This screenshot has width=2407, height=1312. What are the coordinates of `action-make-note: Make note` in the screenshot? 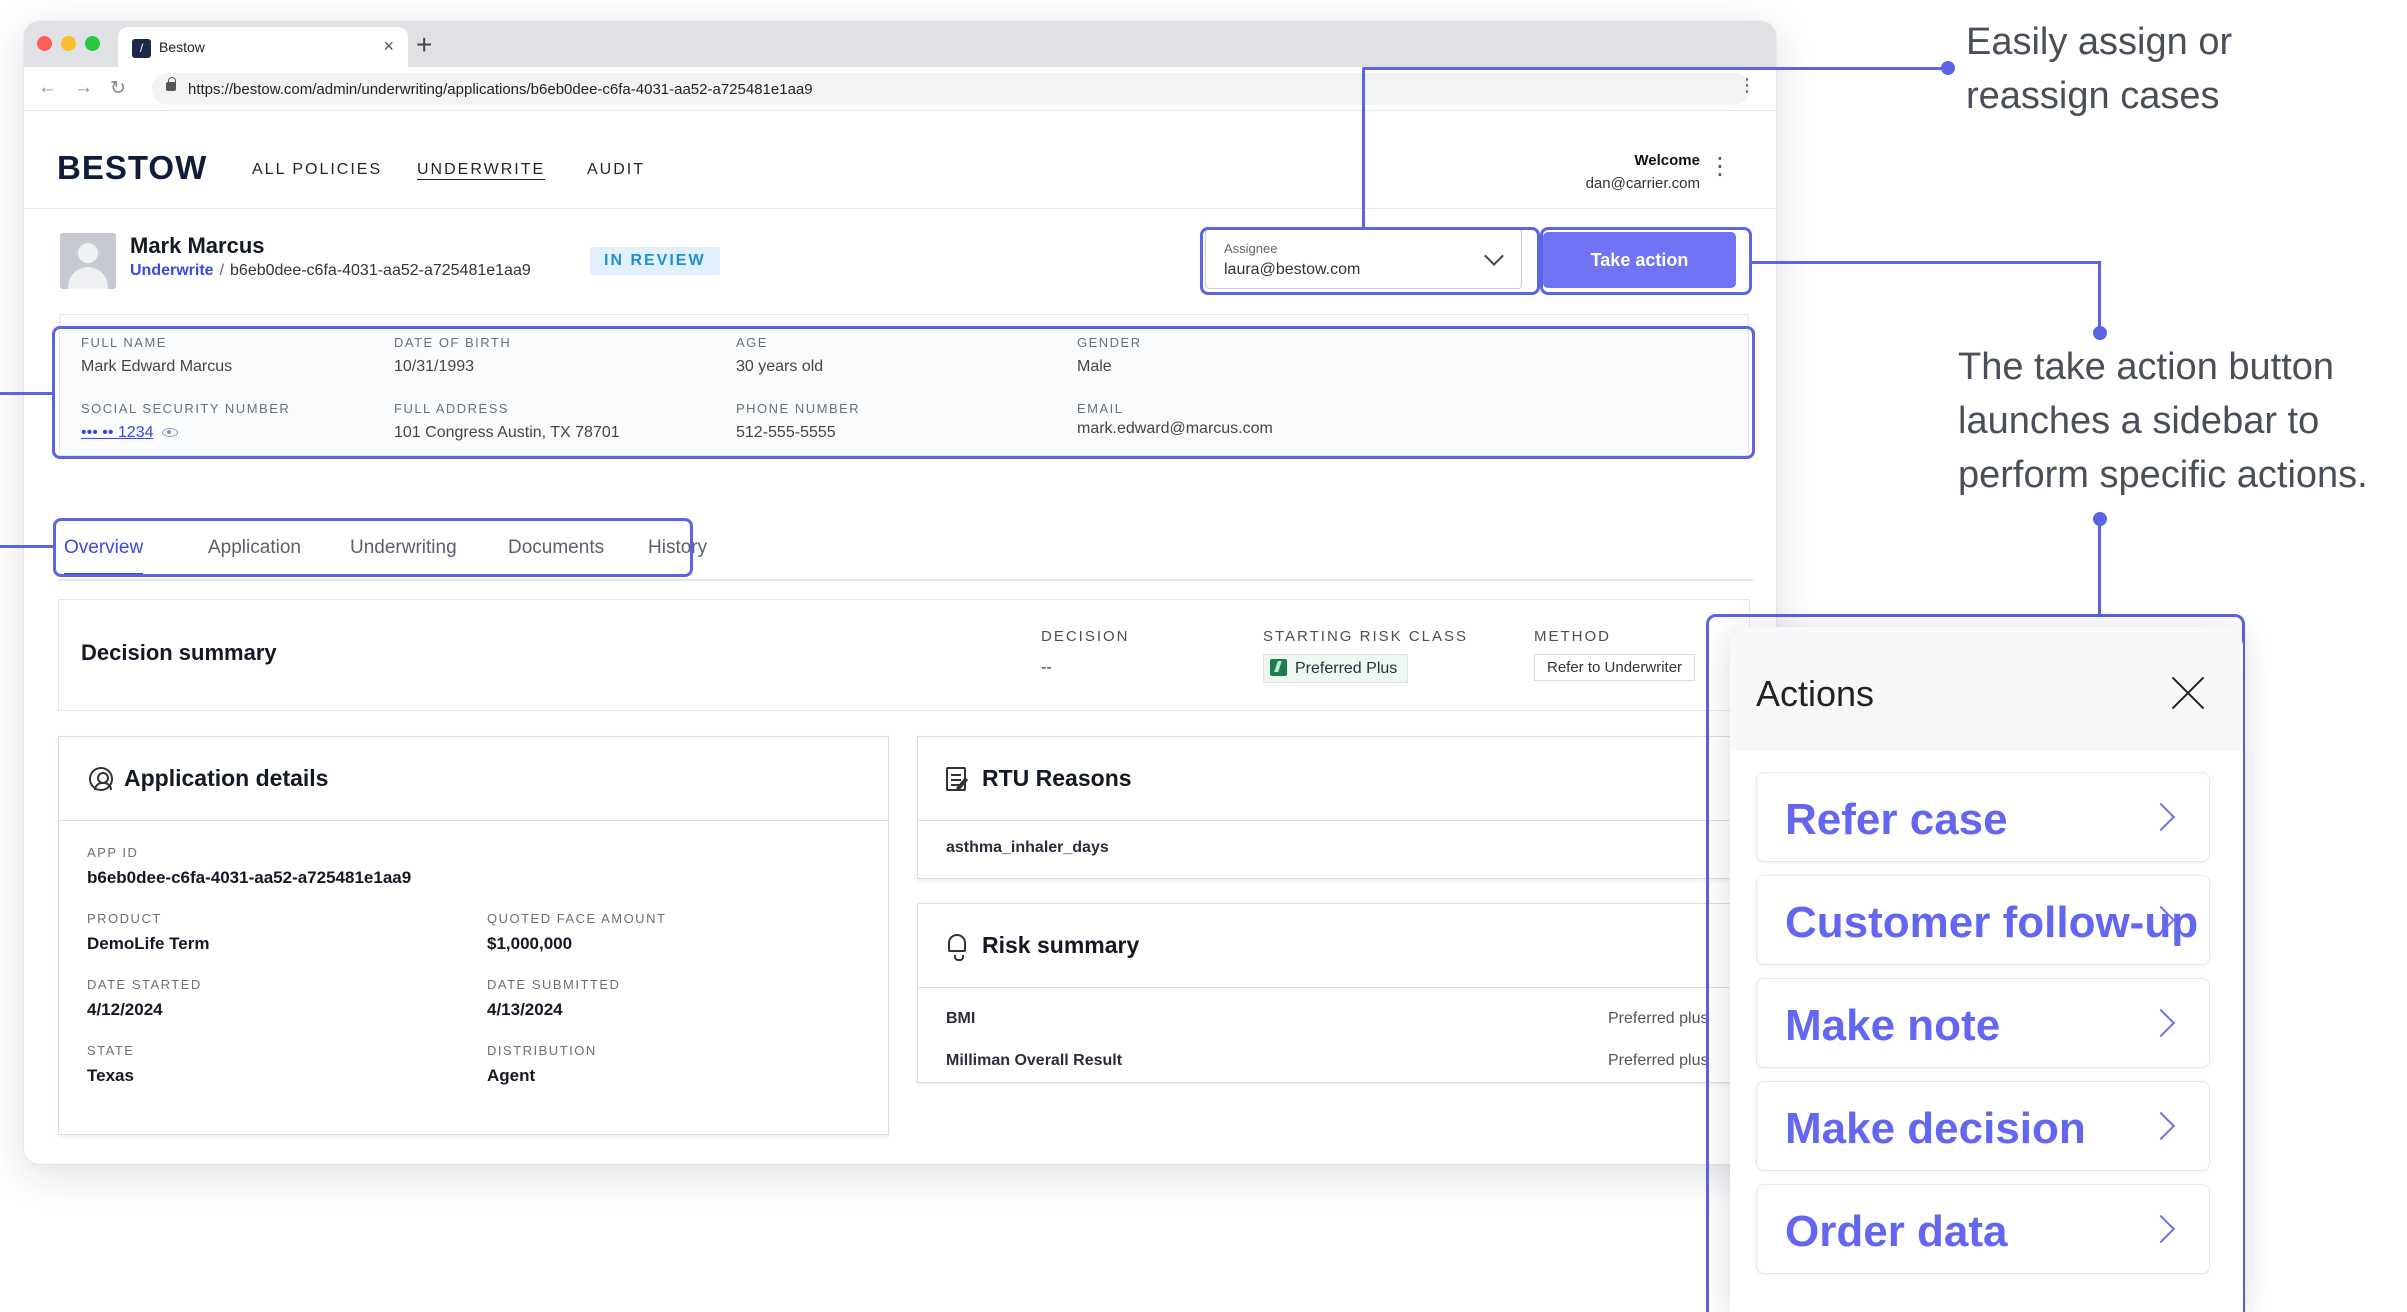 It's located at (1983, 1023).